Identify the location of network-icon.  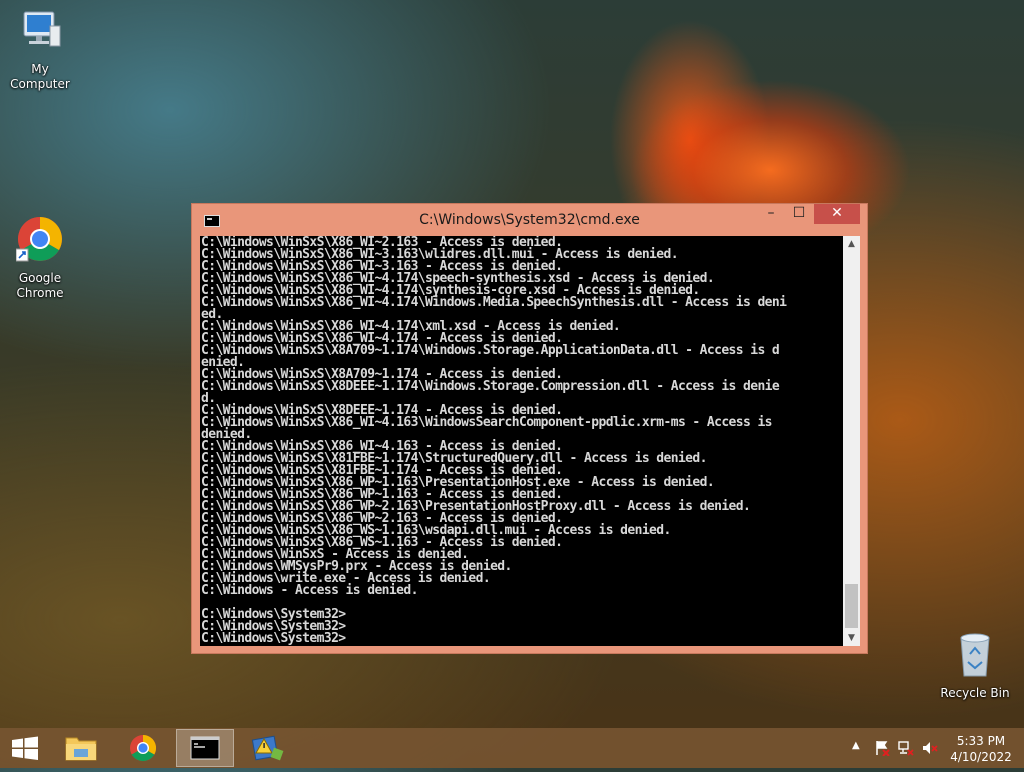
(906, 748).